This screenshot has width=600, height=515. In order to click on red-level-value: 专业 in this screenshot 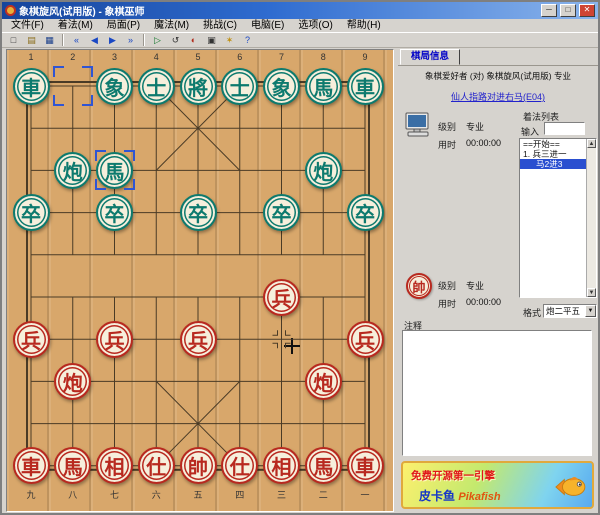, I will do `click(475, 286)`.